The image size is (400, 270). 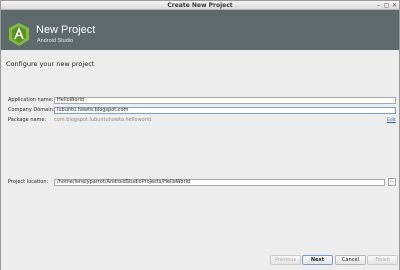 I want to click on window-title: Create New Project, so click(x=200, y=5).